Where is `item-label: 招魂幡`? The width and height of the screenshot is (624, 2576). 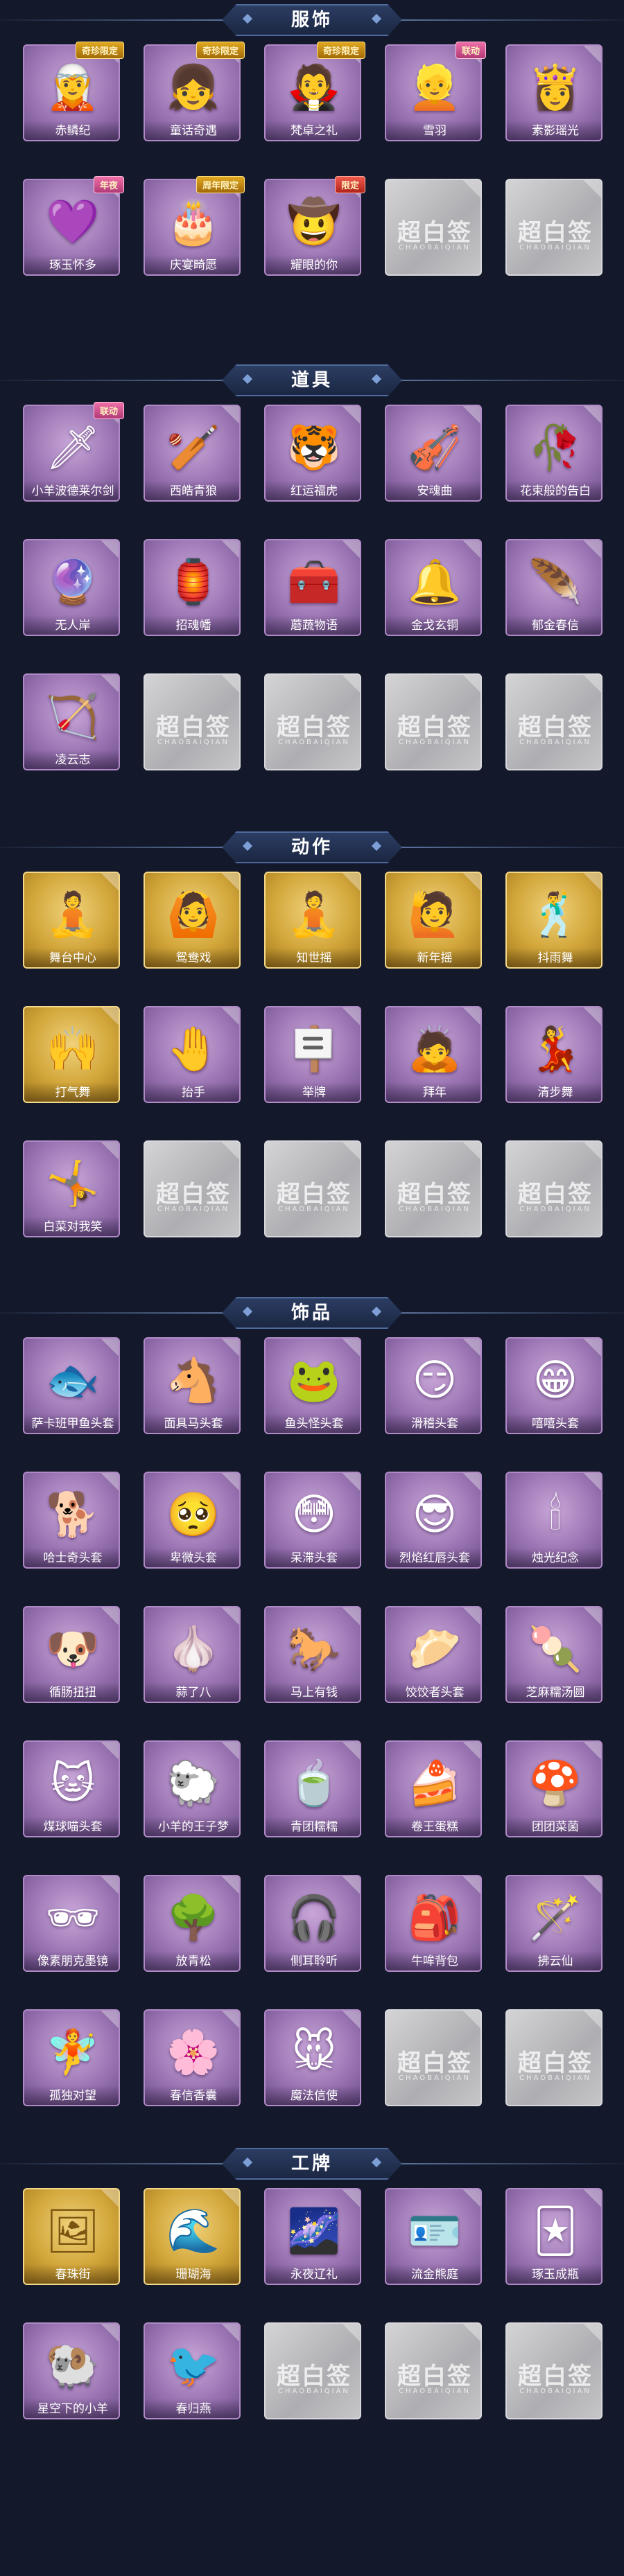
item-label: 招魂幡 is located at coordinates (192, 625).